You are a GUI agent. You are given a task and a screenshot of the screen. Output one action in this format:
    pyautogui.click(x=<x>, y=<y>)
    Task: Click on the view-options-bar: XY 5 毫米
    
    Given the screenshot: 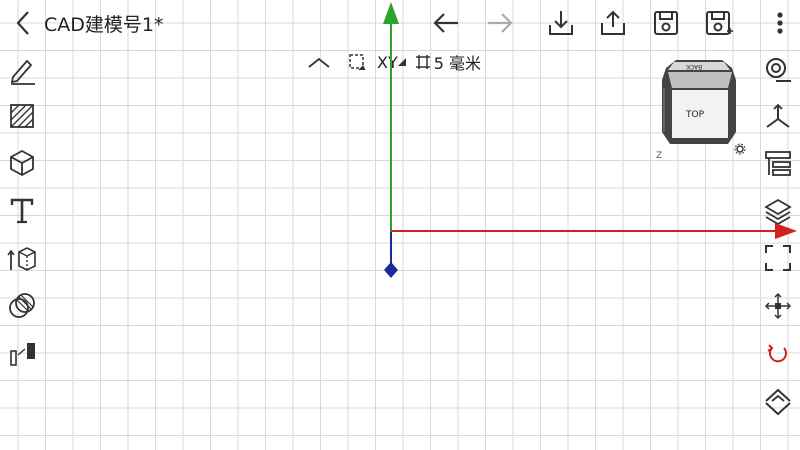 What is the action you would take?
    pyautogui.click(x=393, y=62)
    